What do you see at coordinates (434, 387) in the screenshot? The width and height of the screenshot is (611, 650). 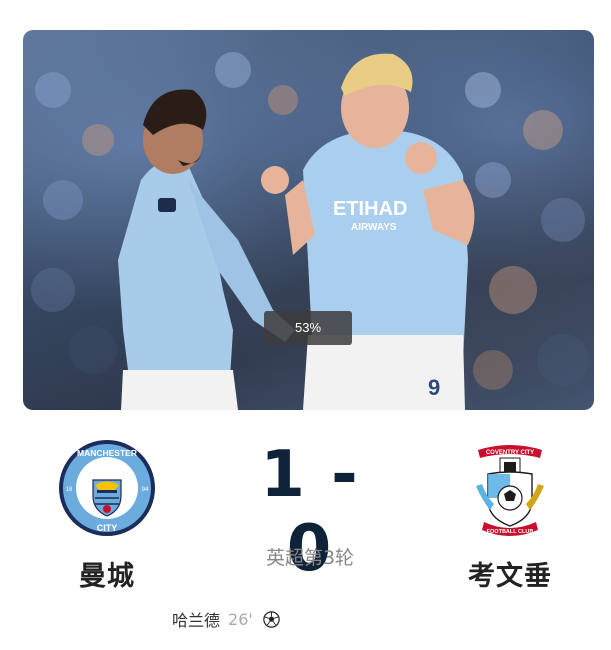 I see `svg-text: 9` at bounding box center [434, 387].